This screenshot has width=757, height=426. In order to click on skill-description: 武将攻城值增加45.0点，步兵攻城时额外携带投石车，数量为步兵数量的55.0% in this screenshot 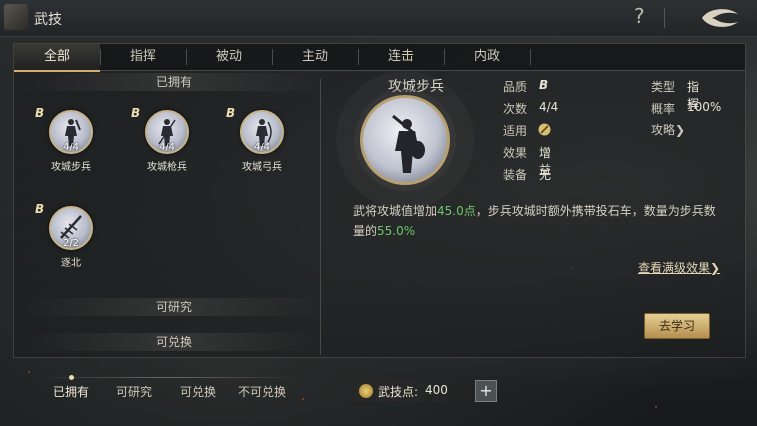, I will do `click(535, 221)`.